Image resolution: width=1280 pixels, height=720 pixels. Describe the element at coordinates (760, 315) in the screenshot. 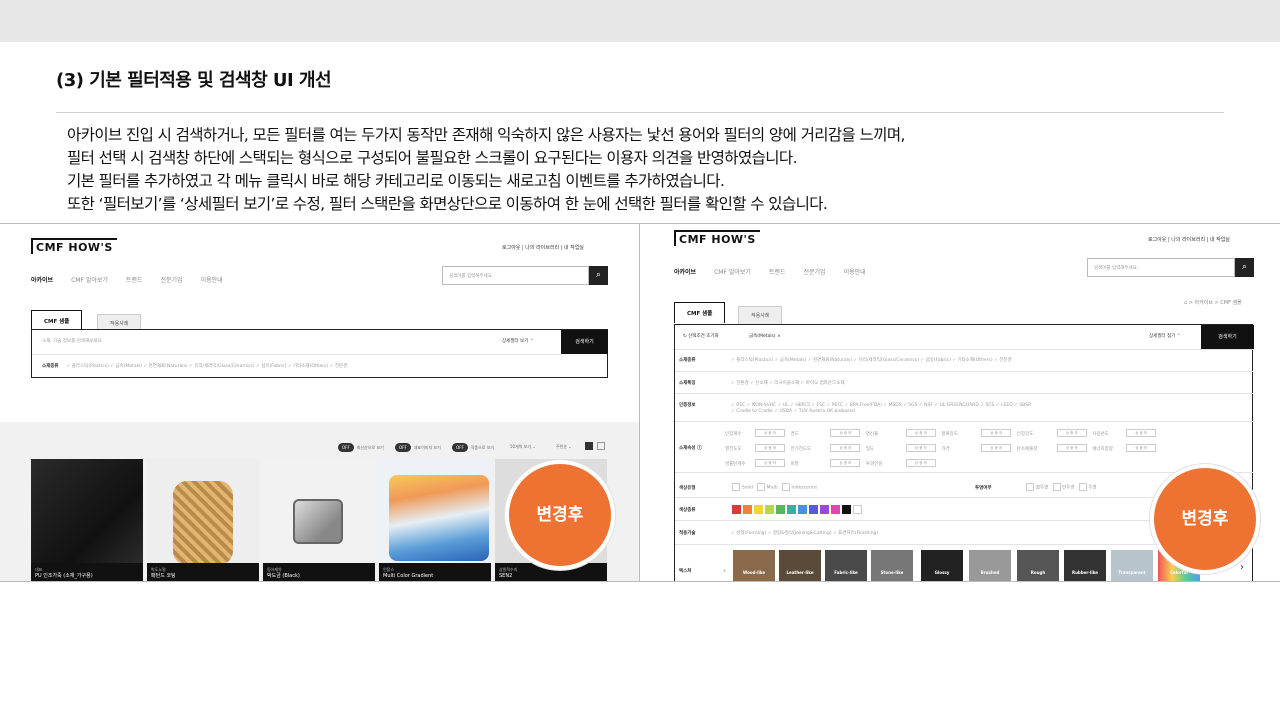

I see `tab-case: 적용사례` at that location.